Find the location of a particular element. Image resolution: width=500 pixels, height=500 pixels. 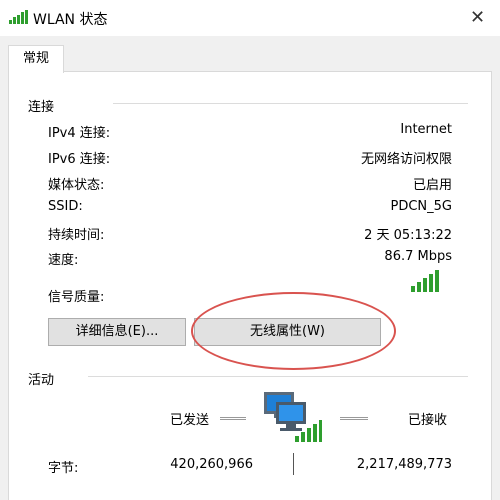

received-link-line is located at coordinates (354, 418).